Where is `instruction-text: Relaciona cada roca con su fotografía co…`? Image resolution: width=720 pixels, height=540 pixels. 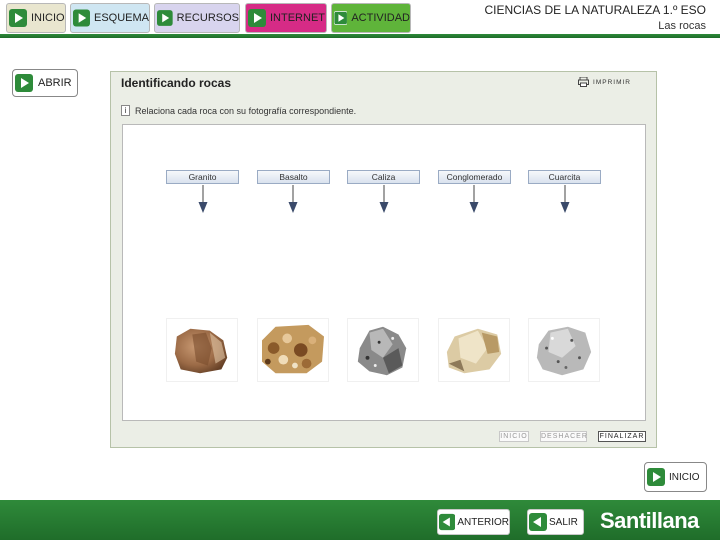
instruction-text: Relaciona cada roca con su fotografía co… is located at coordinates (246, 110).